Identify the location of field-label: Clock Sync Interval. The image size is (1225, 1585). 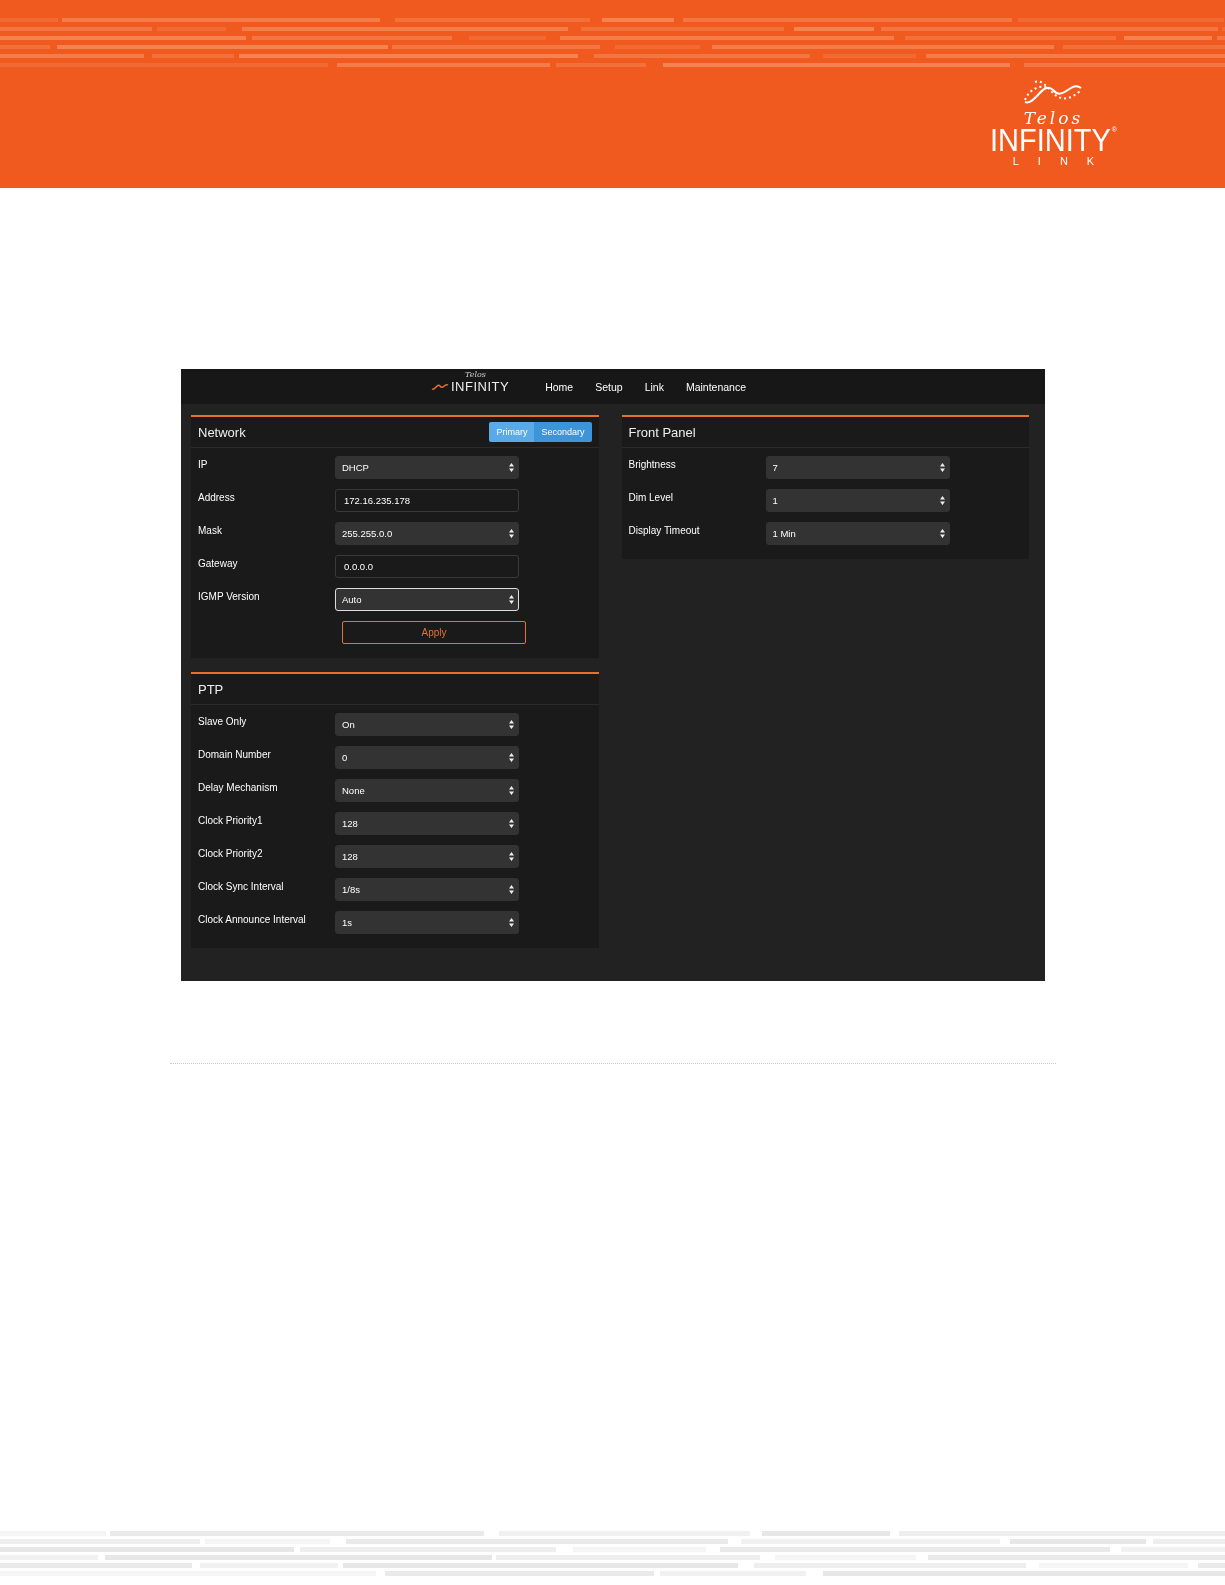
(241, 886).